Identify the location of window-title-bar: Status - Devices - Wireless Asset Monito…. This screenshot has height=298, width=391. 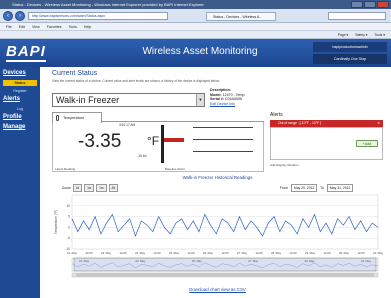
(195, 4).